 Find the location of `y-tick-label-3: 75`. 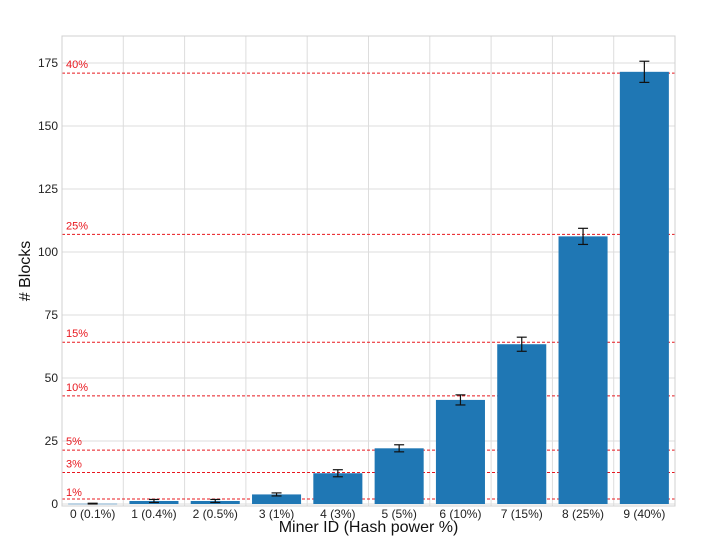

y-tick-label-3: 75 is located at coordinates (52, 315).